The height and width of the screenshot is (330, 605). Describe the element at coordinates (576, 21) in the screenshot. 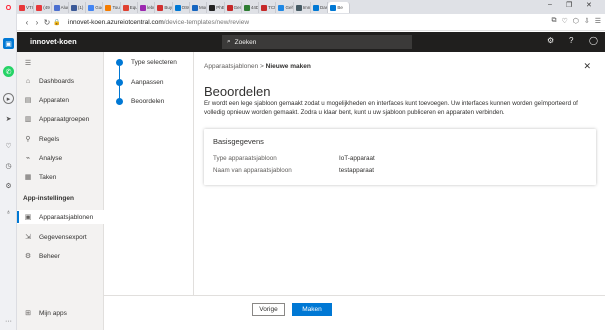

I see `extensions-icon: ⬡` at that location.